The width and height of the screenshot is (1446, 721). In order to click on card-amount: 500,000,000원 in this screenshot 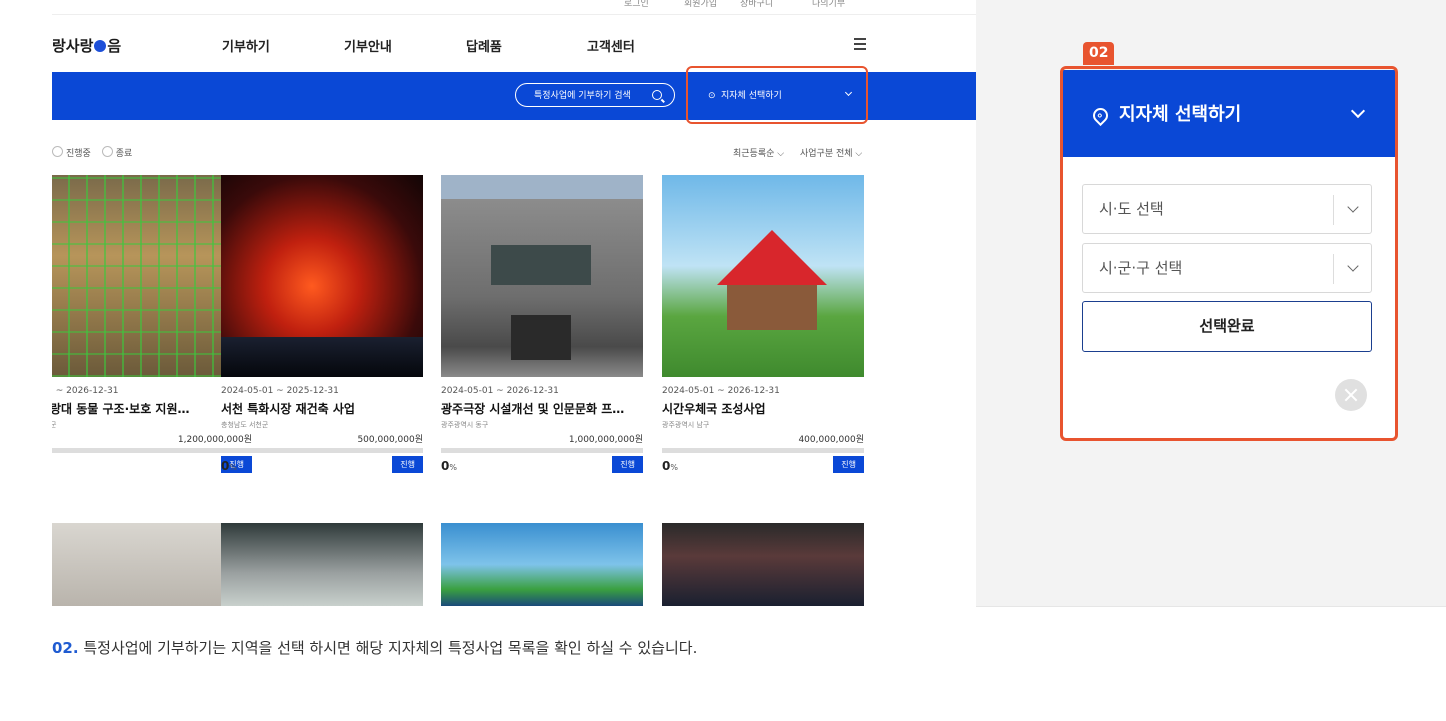, I will do `click(390, 440)`.